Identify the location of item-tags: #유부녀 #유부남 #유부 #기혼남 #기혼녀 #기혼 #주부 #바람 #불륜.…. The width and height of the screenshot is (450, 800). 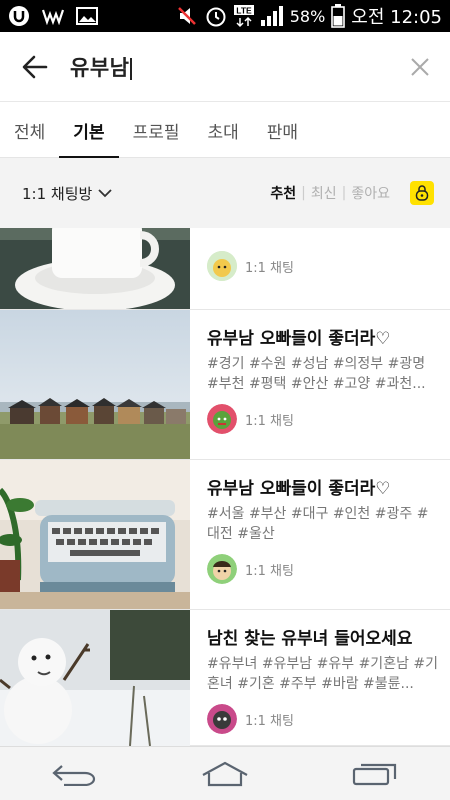
(323, 674).